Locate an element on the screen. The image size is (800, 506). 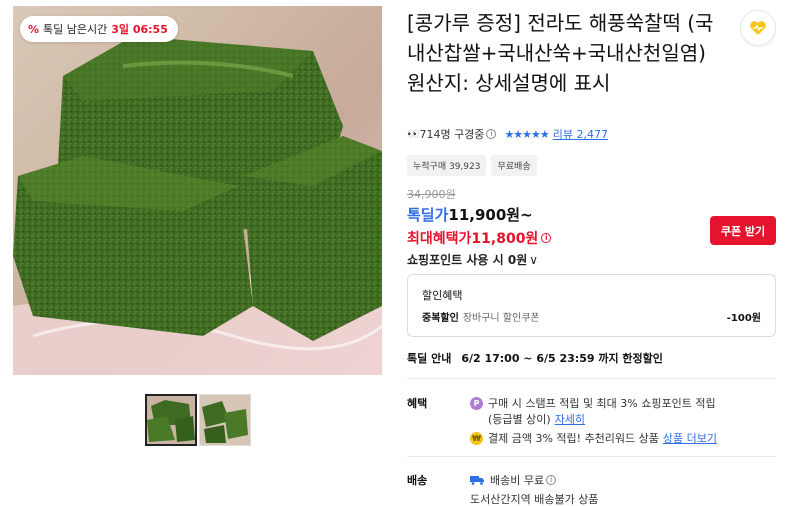
deal-info: 톡딜 안내 6/2 17:00 ~ 6/5 23:59 까지 한정할인 is located at coordinates (535, 358).